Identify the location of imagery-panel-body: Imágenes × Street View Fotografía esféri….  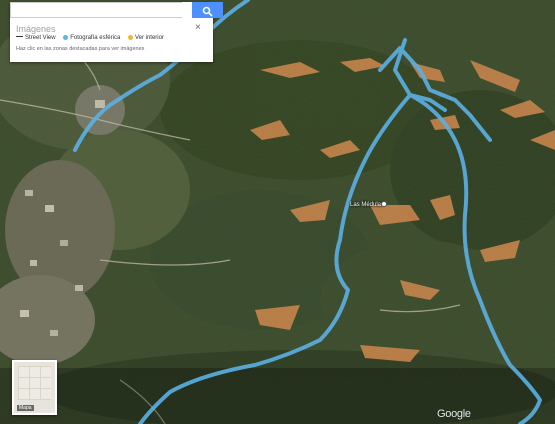
(111, 41).